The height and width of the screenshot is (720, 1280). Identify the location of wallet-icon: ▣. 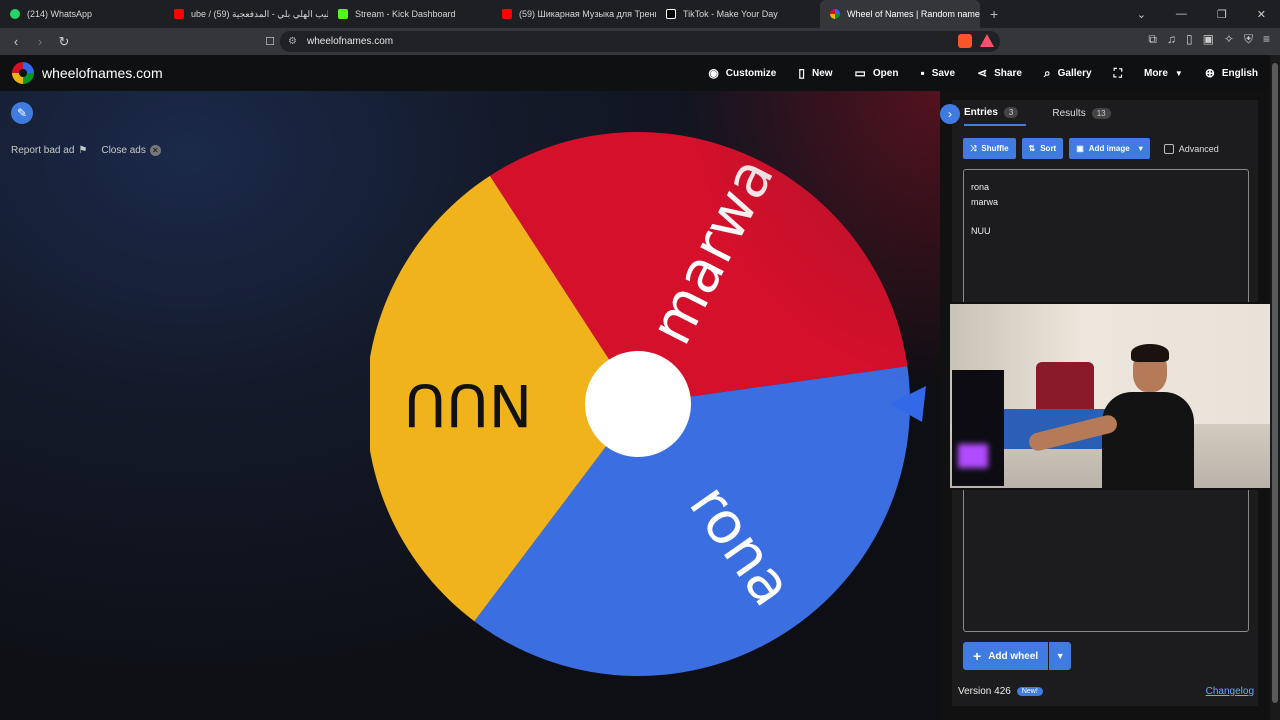
(1208, 39).